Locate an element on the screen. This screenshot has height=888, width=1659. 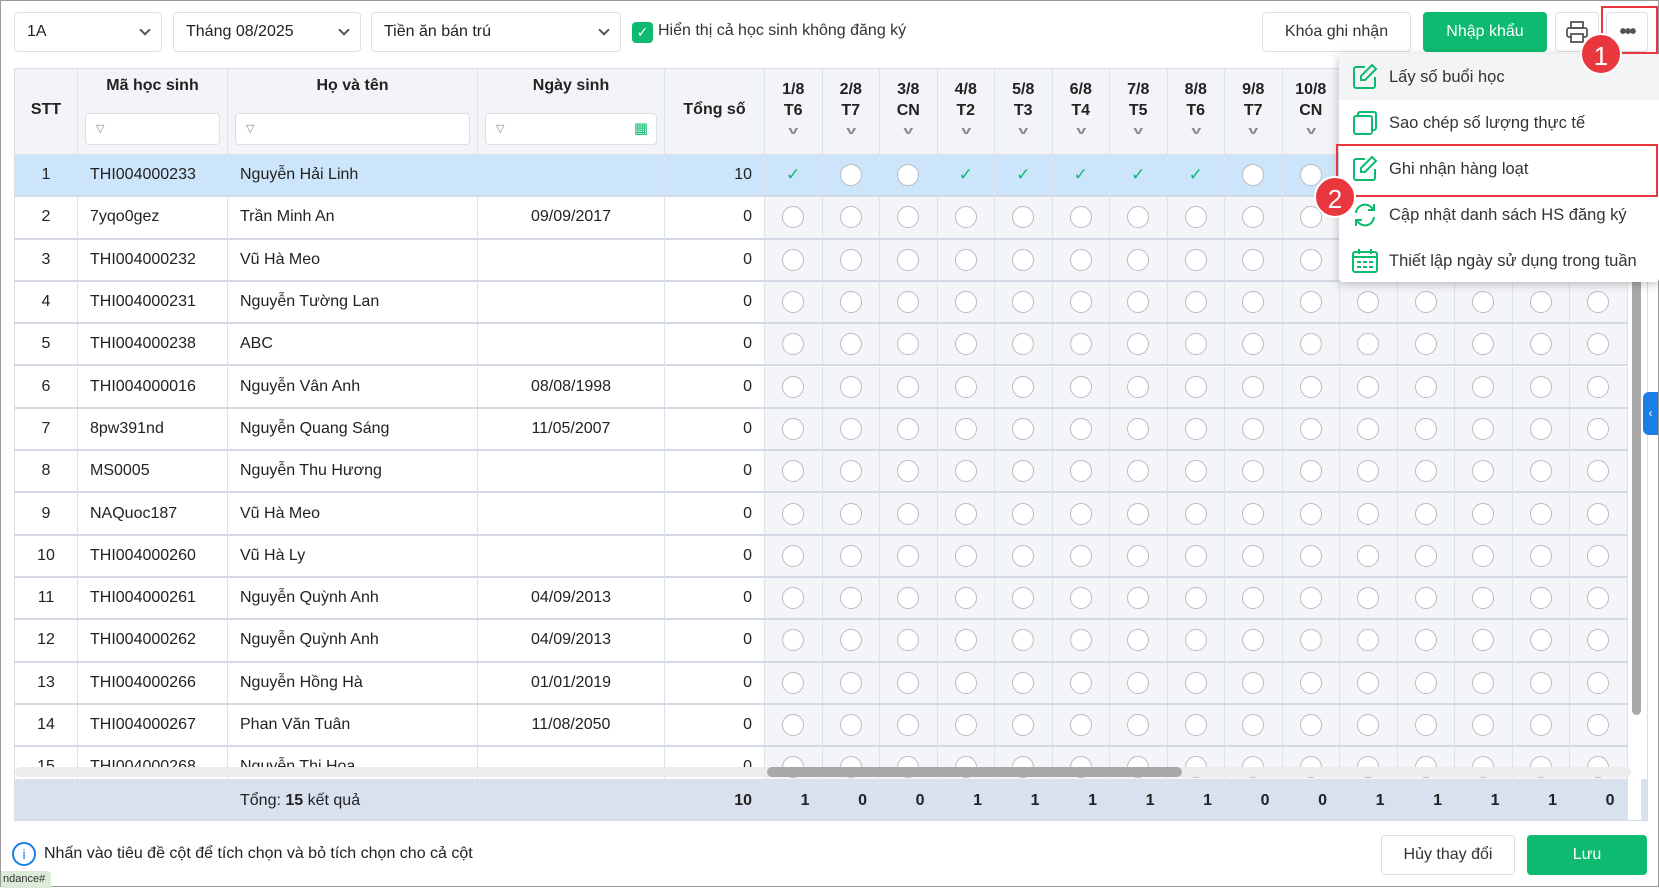
cancel-changes-button: Hủy thay đổi is located at coordinates (1448, 855).